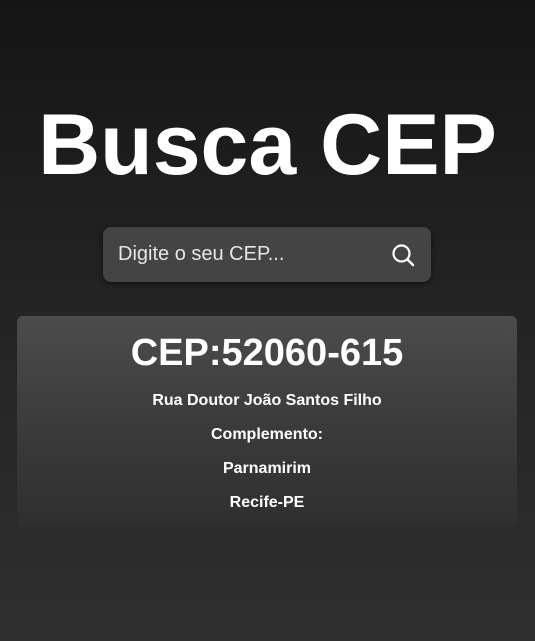  I want to click on search-icon, so click(403, 255).